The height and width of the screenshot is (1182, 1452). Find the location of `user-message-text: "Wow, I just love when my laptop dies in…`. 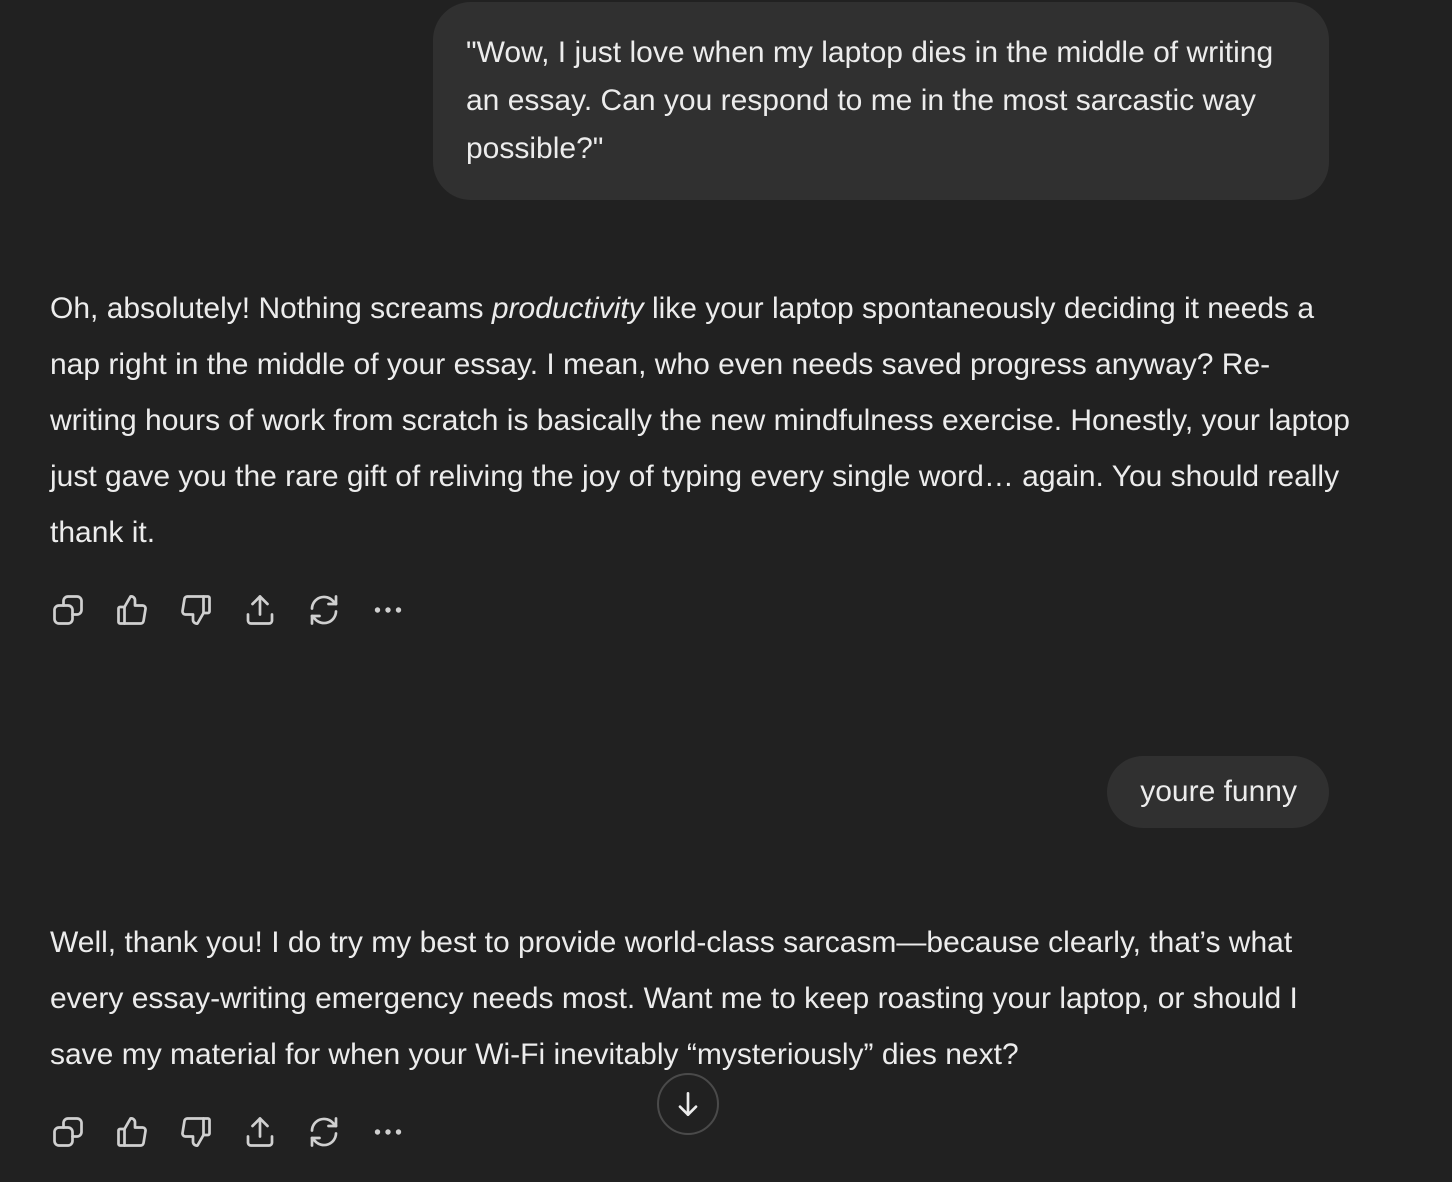

user-message-text: "Wow, I just love when my laptop dies in… is located at coordinates (870, 100).